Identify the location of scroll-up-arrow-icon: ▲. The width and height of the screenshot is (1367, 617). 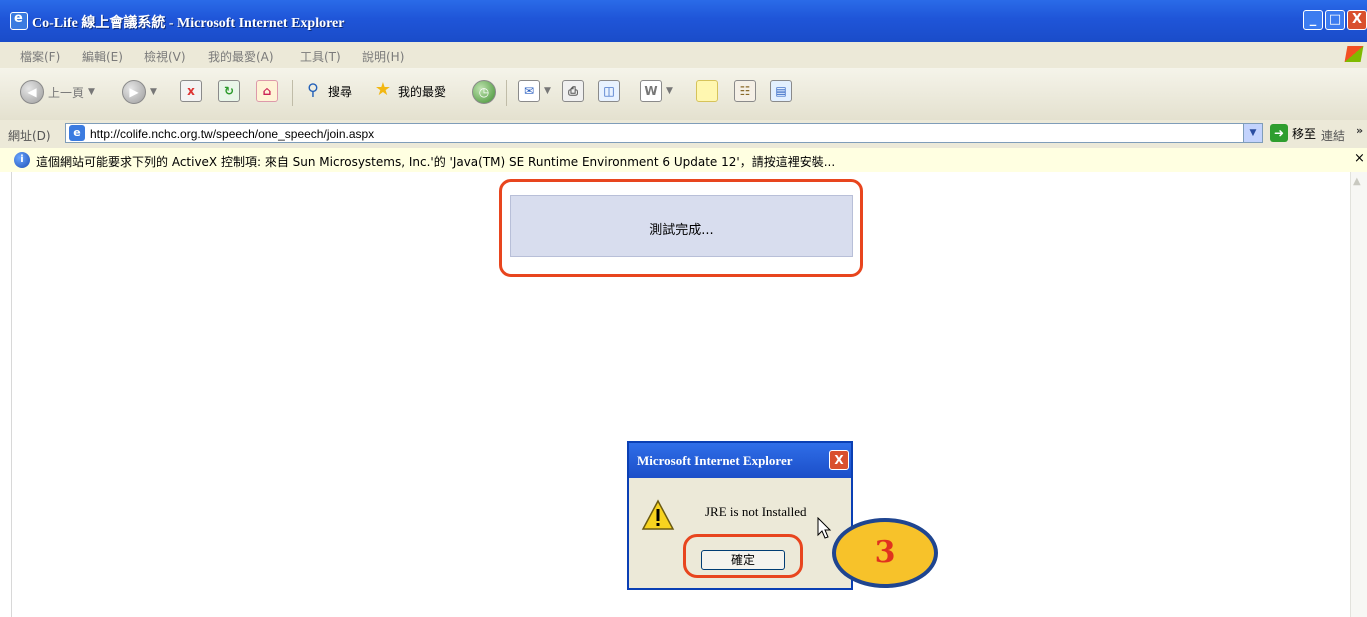
(1357, 181).